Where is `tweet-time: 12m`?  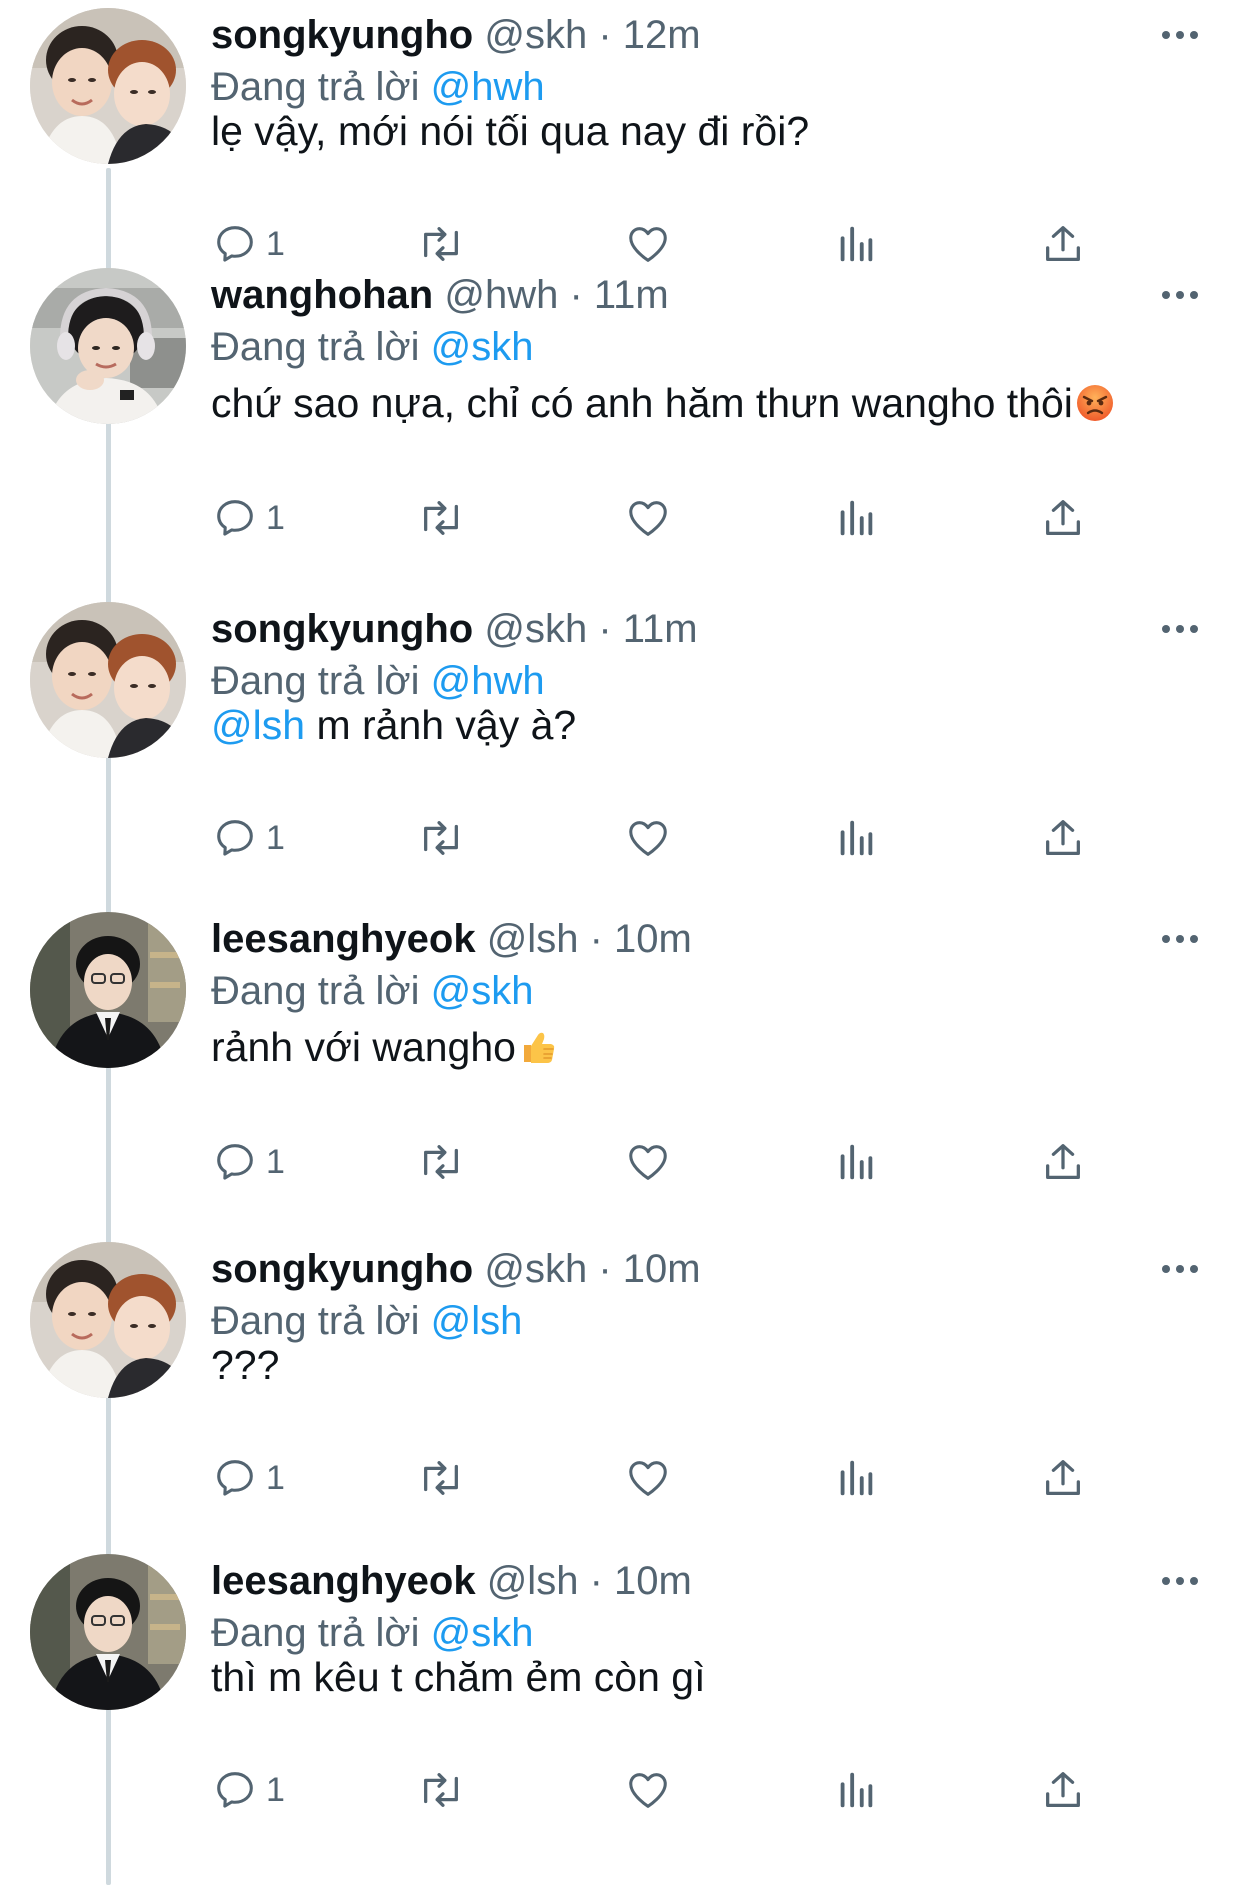 tweet-time: 12m is located at coordinates (662, 35).